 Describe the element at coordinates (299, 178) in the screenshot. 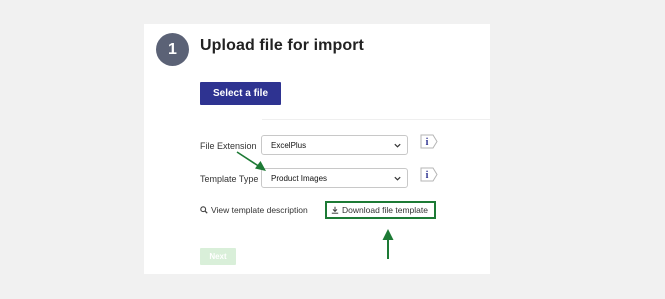

I see `template-type-value: Product Images` at that location.